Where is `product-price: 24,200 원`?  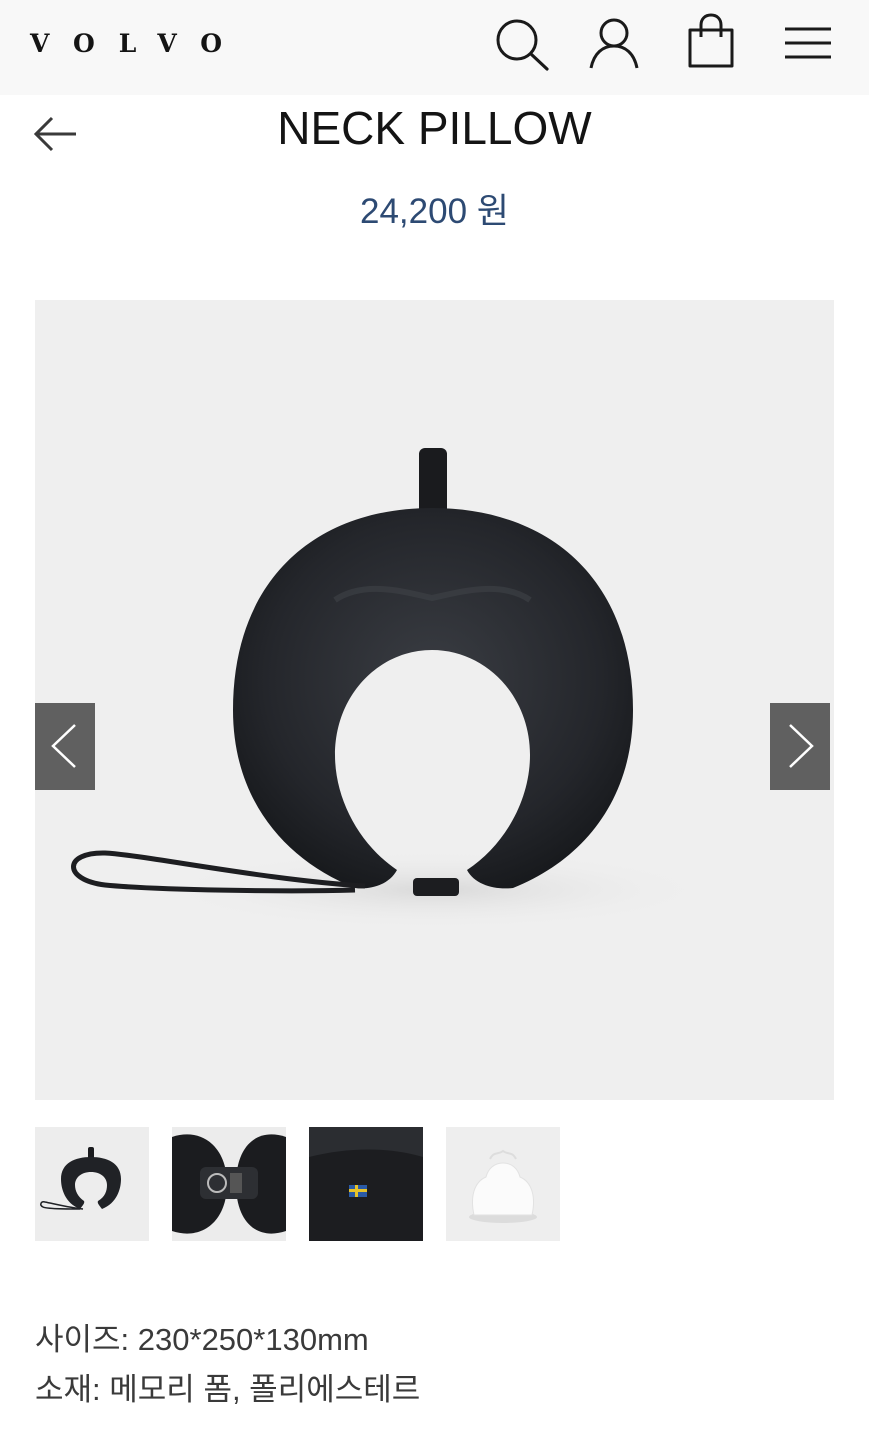
product-price: 24,200 원 is located at coordinates (434, 211).